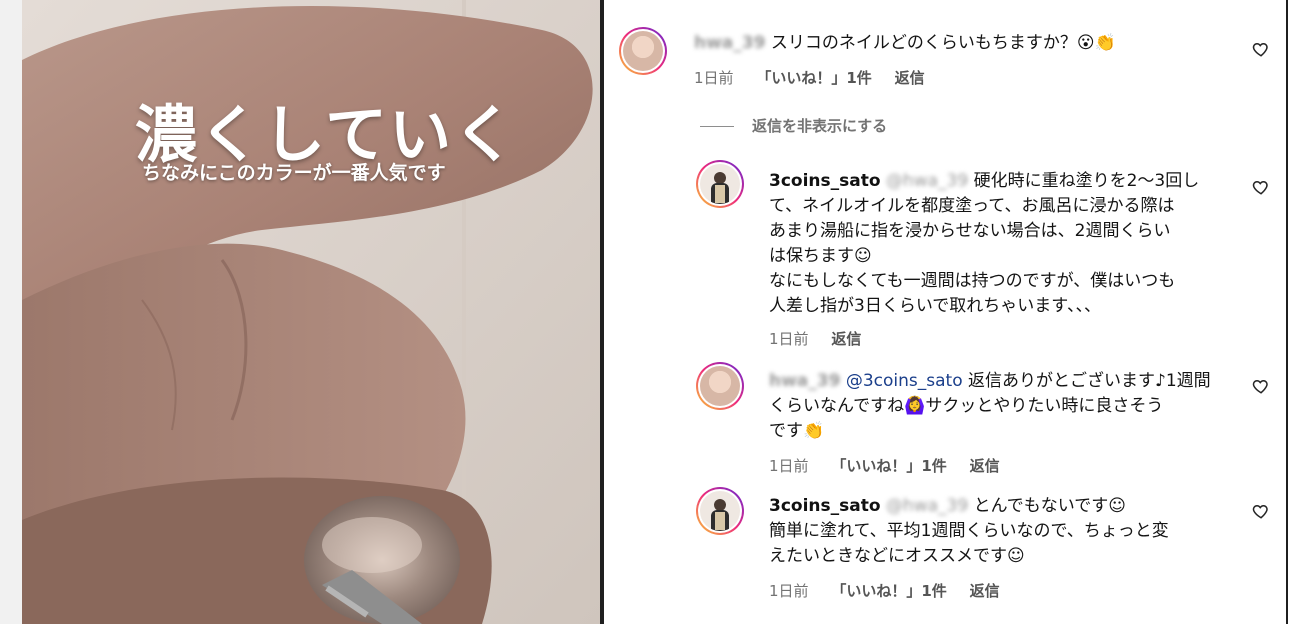  Describe the element at coordinates (294, 173) in the screenshot. I see `video-overlay-subtitle: ちなみにこのカラーが一番人気です` at that location.